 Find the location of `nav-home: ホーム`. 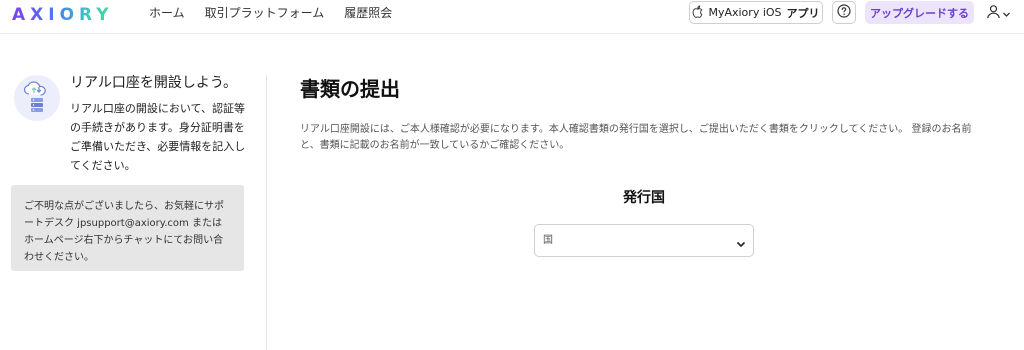

nav-home: ホーム is located at coordinates (167, 13).